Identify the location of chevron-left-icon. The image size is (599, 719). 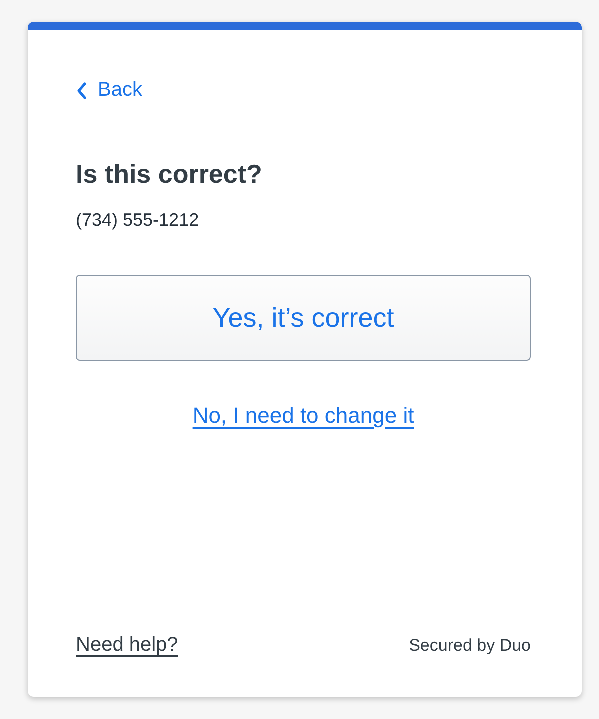
(82, 91).